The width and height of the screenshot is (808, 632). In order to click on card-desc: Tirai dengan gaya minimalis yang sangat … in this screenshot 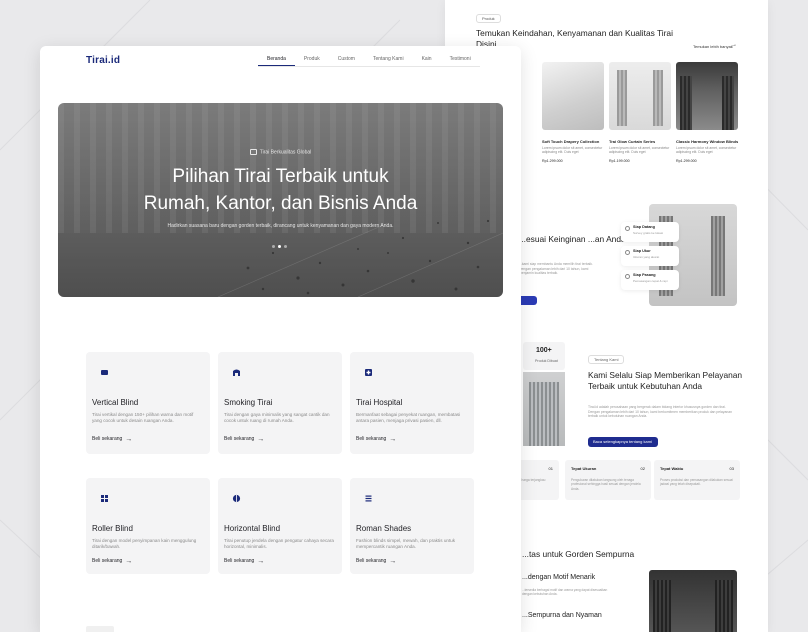, I will do `click(277, 418)`.